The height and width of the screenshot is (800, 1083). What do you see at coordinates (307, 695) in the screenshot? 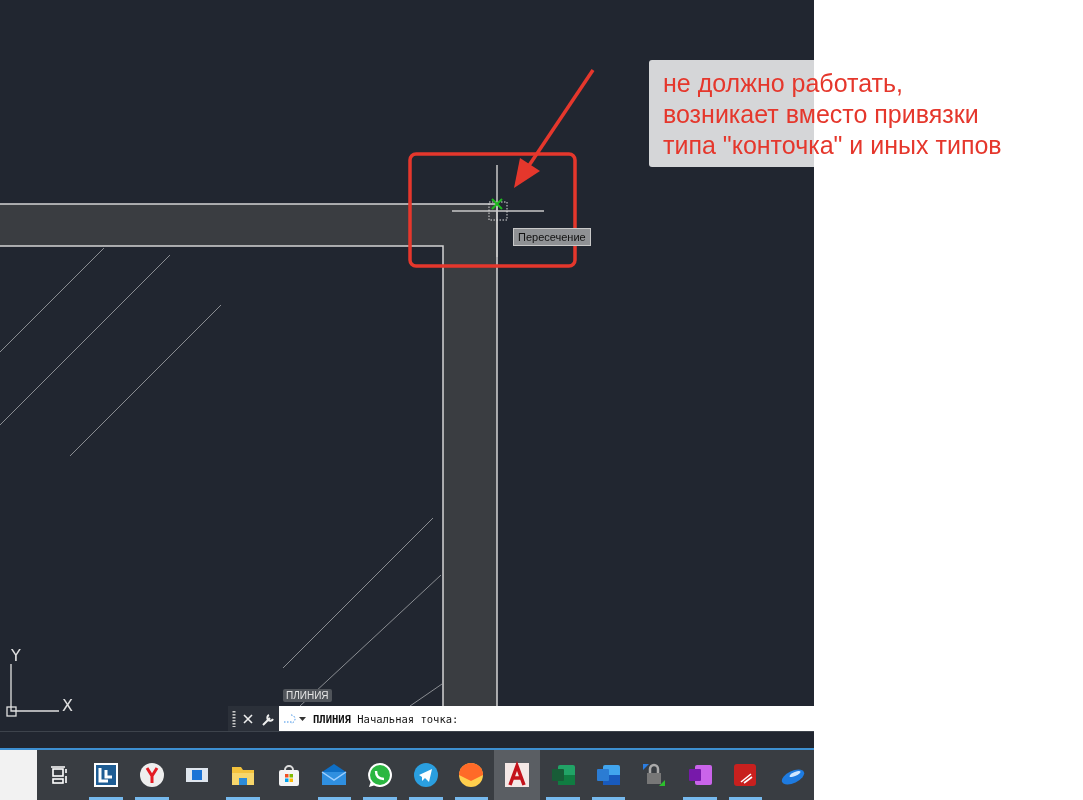
I see `command-tag: ПЛИНИЯ` at bounding box center [307, 695].